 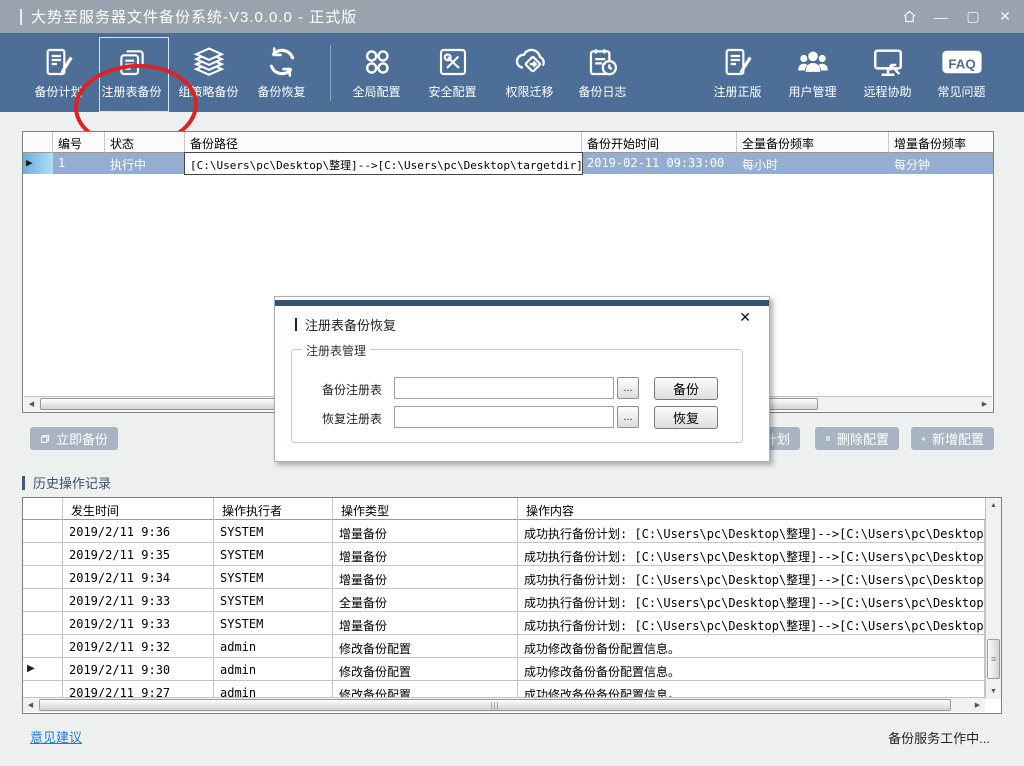 I want to click on dialog-close-icon: ✕, so click(x=745, y=317).